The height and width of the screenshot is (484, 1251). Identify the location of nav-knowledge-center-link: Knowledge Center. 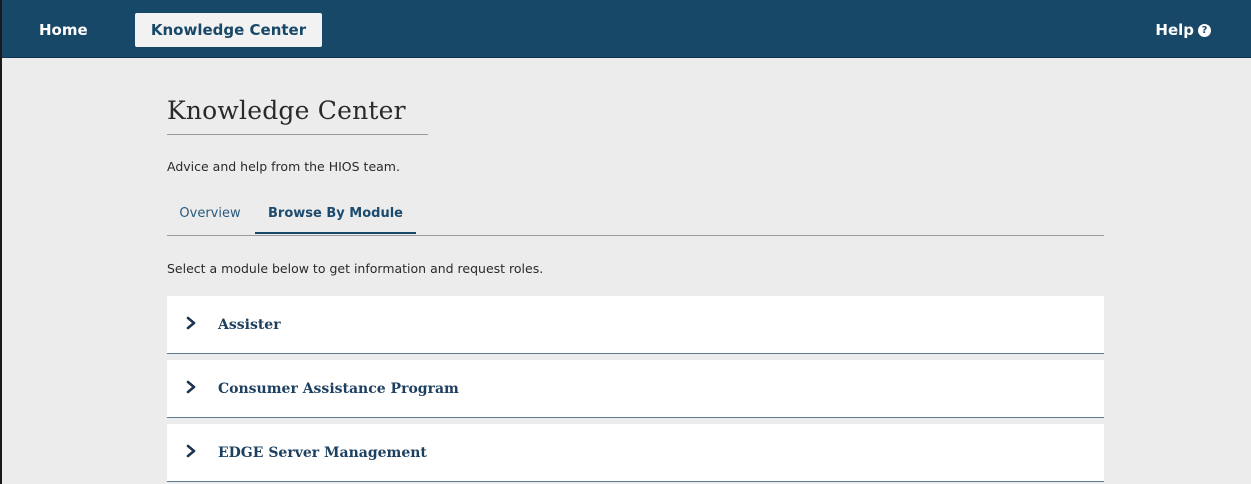
(228, 30).